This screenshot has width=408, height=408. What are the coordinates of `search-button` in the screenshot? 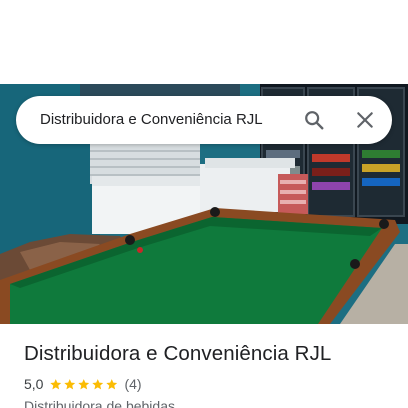 It's located at (314, 120).